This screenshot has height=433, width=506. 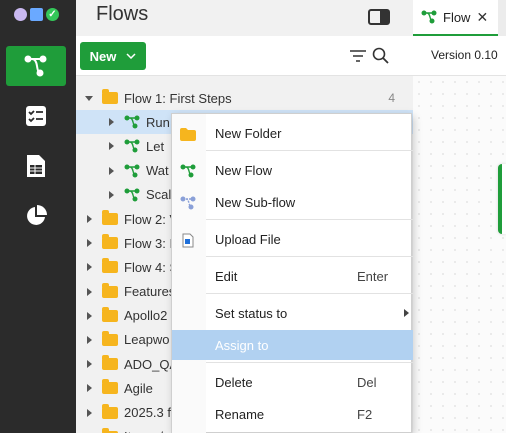 What do you see at coordinates (157, 171) in the screenshot?
I see `tree-item-label: Wat` at bounding box center [157, 171].